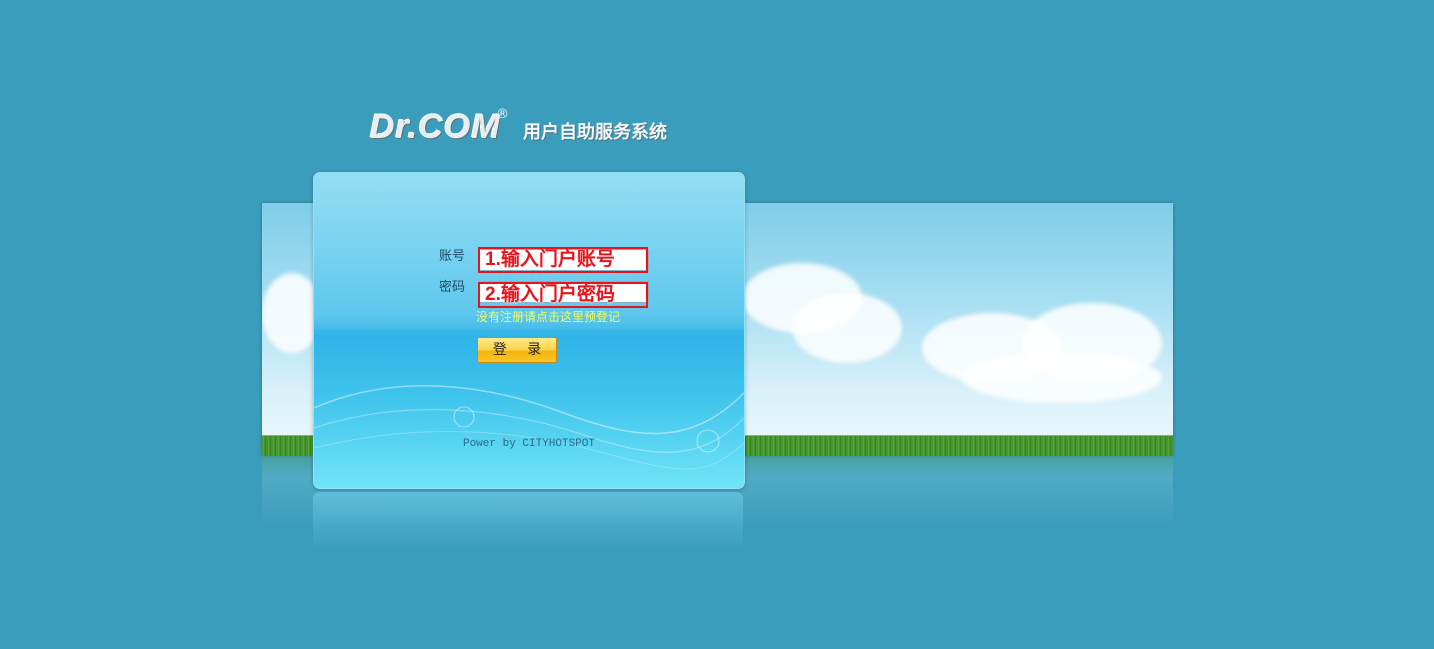 Image resolution: width=1434 pixels, height=649 pixels. Describe the element at coordinates (452, 287) in the screenshot. I see `password-label: 密码` at that location.